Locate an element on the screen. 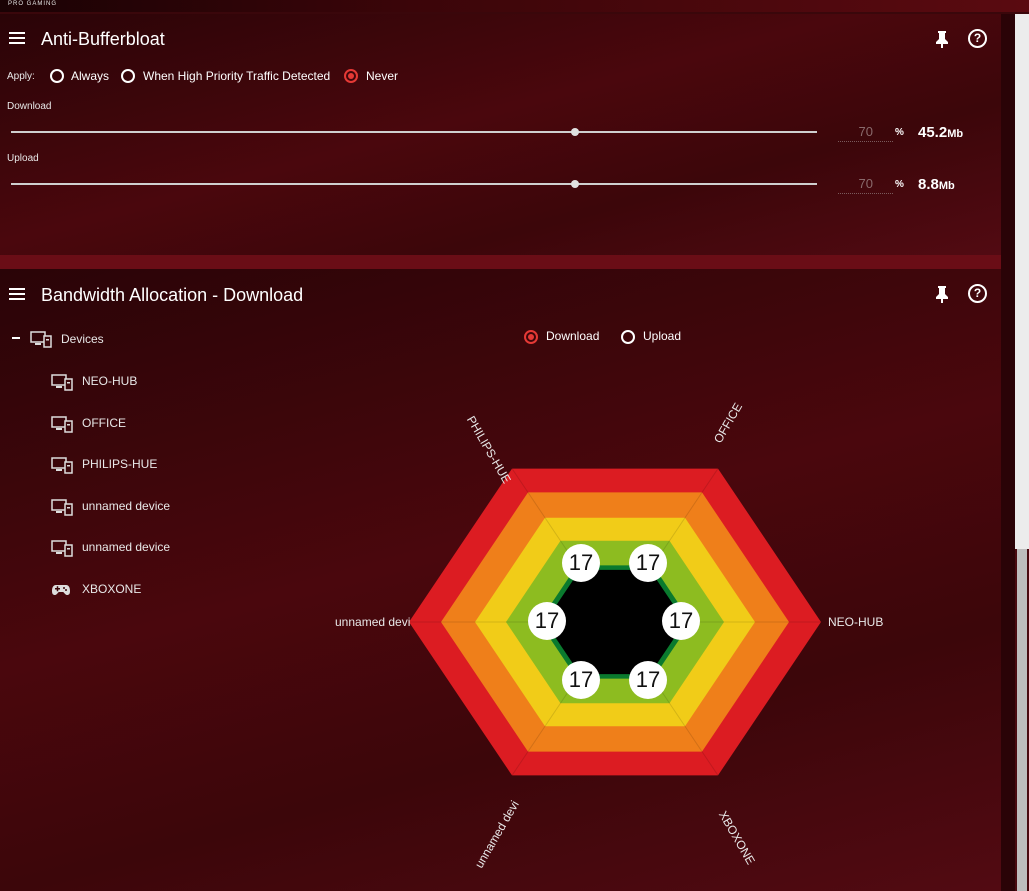 This screenshot has width=1029, height=891. upload-slider-thumb is located at coordinates (575, 184).